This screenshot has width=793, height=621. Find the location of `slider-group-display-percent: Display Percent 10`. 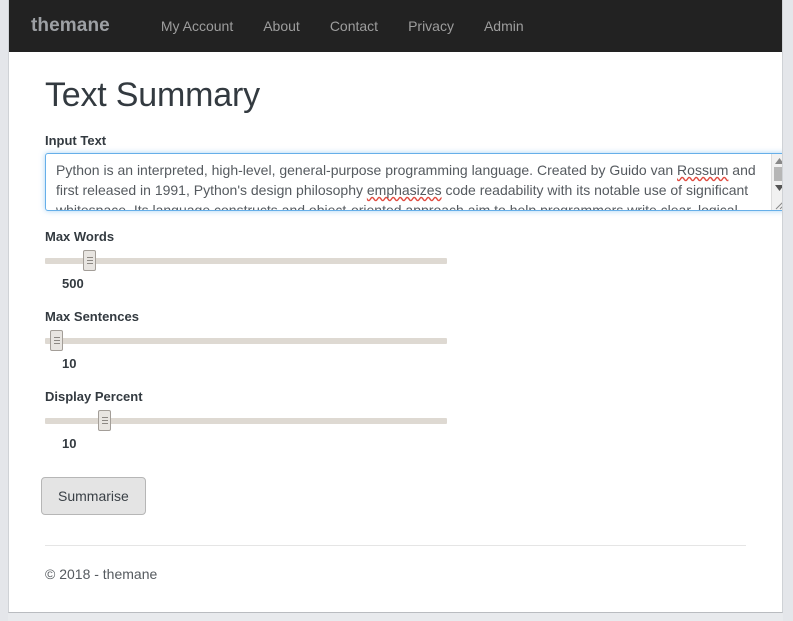

slider-group-display-percent: Display Percent 10 is located at coordinates (398, 420).